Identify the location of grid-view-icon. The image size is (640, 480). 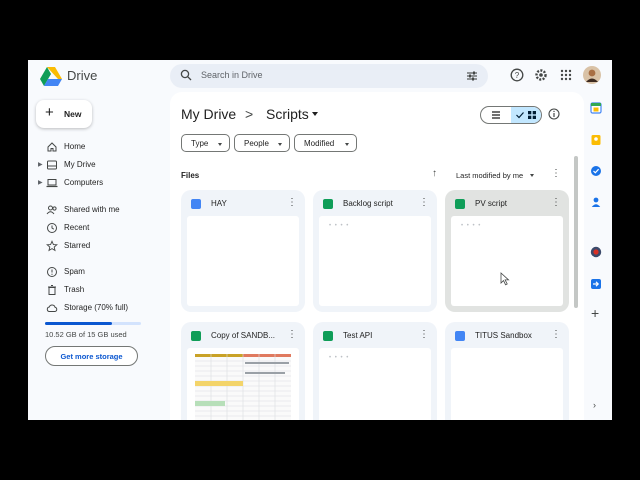
(532, 115).